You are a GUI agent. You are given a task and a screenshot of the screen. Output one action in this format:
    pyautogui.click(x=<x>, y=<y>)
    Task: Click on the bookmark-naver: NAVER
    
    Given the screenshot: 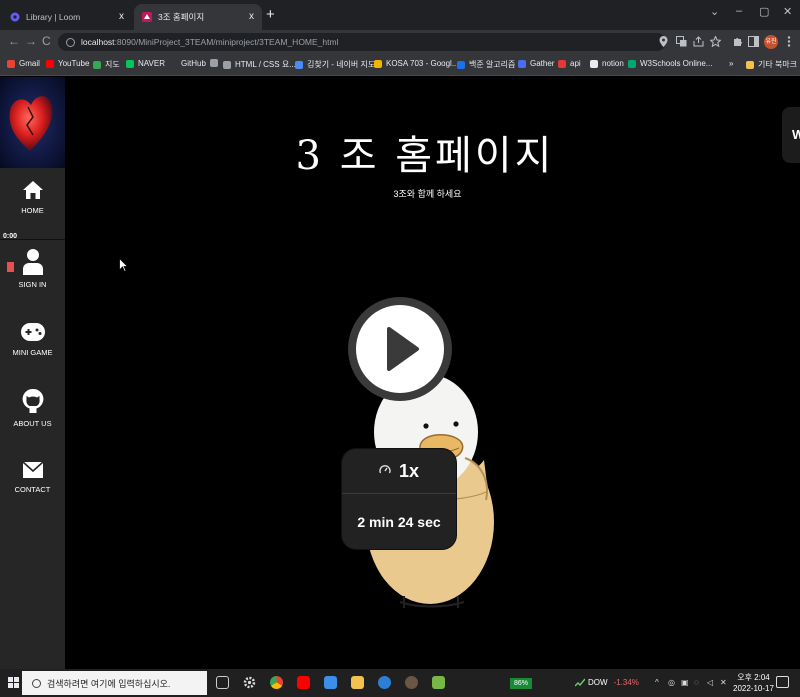 What is the action you would take?
    pyautogui.click(x=145, y=63)
    